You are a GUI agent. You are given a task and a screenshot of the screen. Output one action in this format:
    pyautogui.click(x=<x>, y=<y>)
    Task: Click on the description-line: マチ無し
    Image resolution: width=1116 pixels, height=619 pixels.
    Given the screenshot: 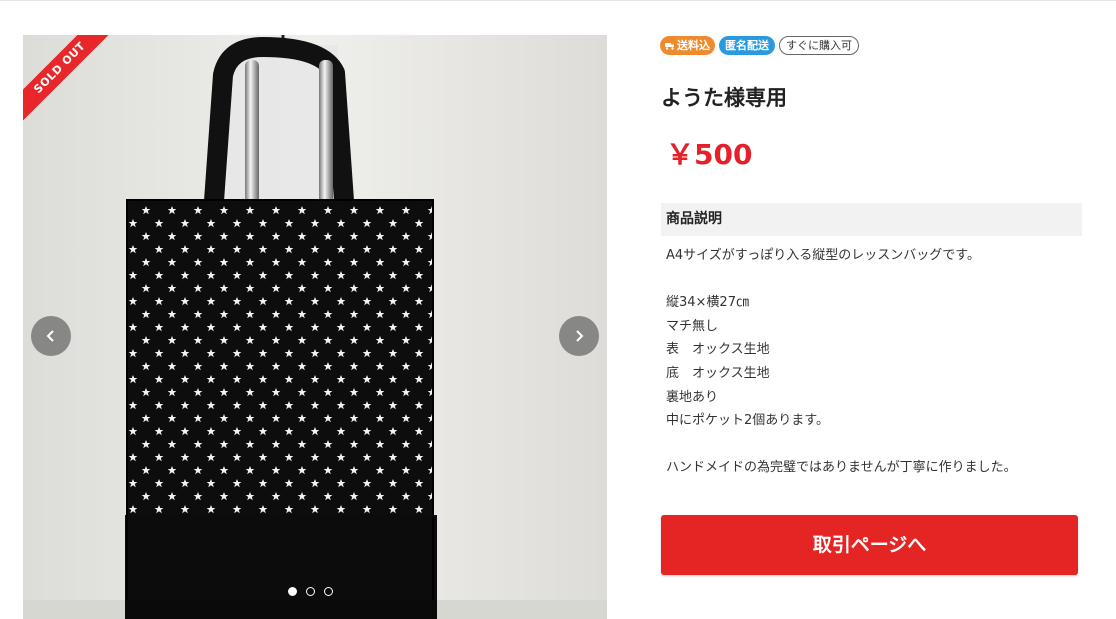 What is the action you would take?
    pyautogui.click(x=692, y=326)
    